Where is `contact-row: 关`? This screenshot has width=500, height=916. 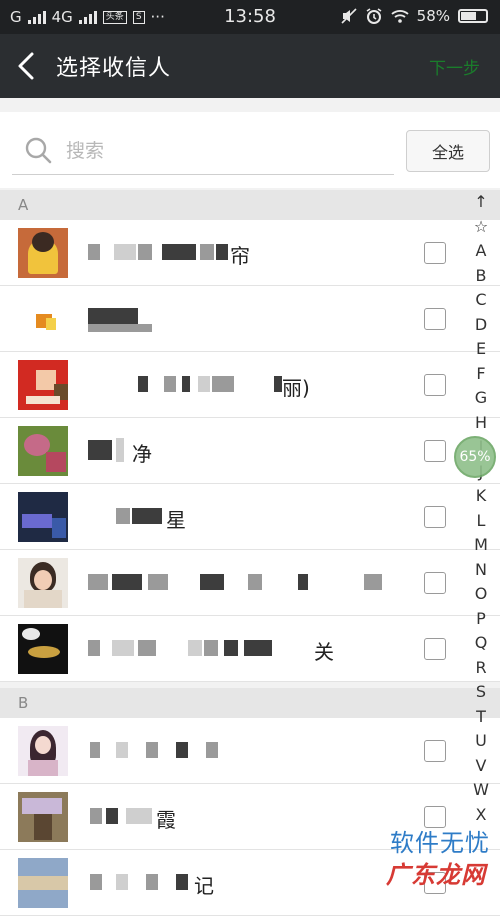
contact-row: 关 is located at coordinates (250, 649).